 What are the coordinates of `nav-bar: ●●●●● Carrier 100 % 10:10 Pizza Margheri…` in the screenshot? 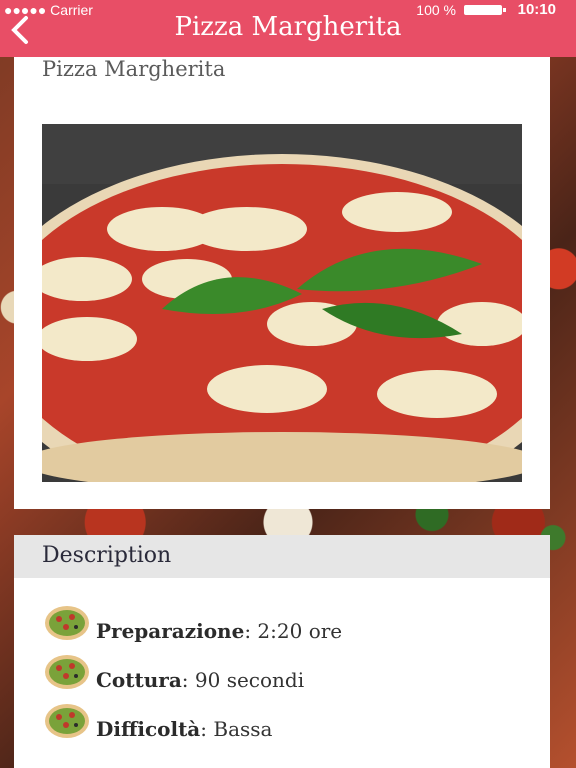 It's located at (288, 28).